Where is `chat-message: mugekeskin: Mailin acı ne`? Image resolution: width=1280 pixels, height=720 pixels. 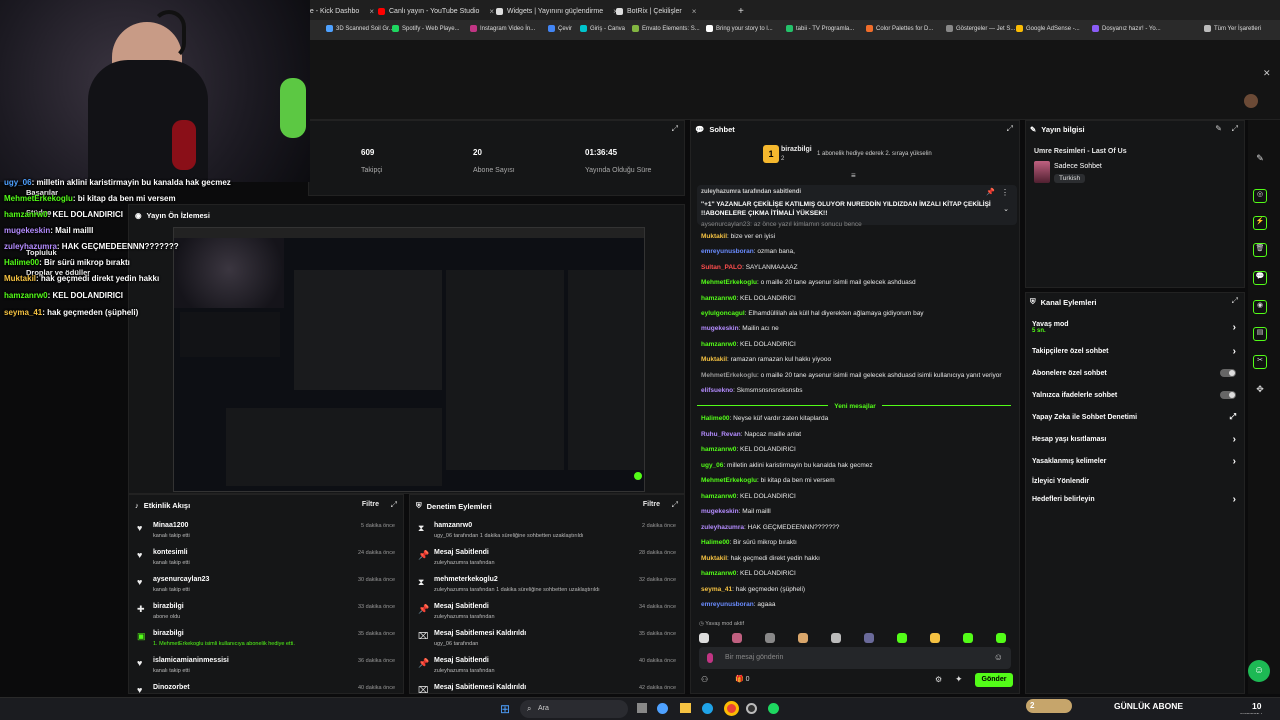
chat-message: mugekeskin: Mailin acı ne is located at coordinates (856, 328).